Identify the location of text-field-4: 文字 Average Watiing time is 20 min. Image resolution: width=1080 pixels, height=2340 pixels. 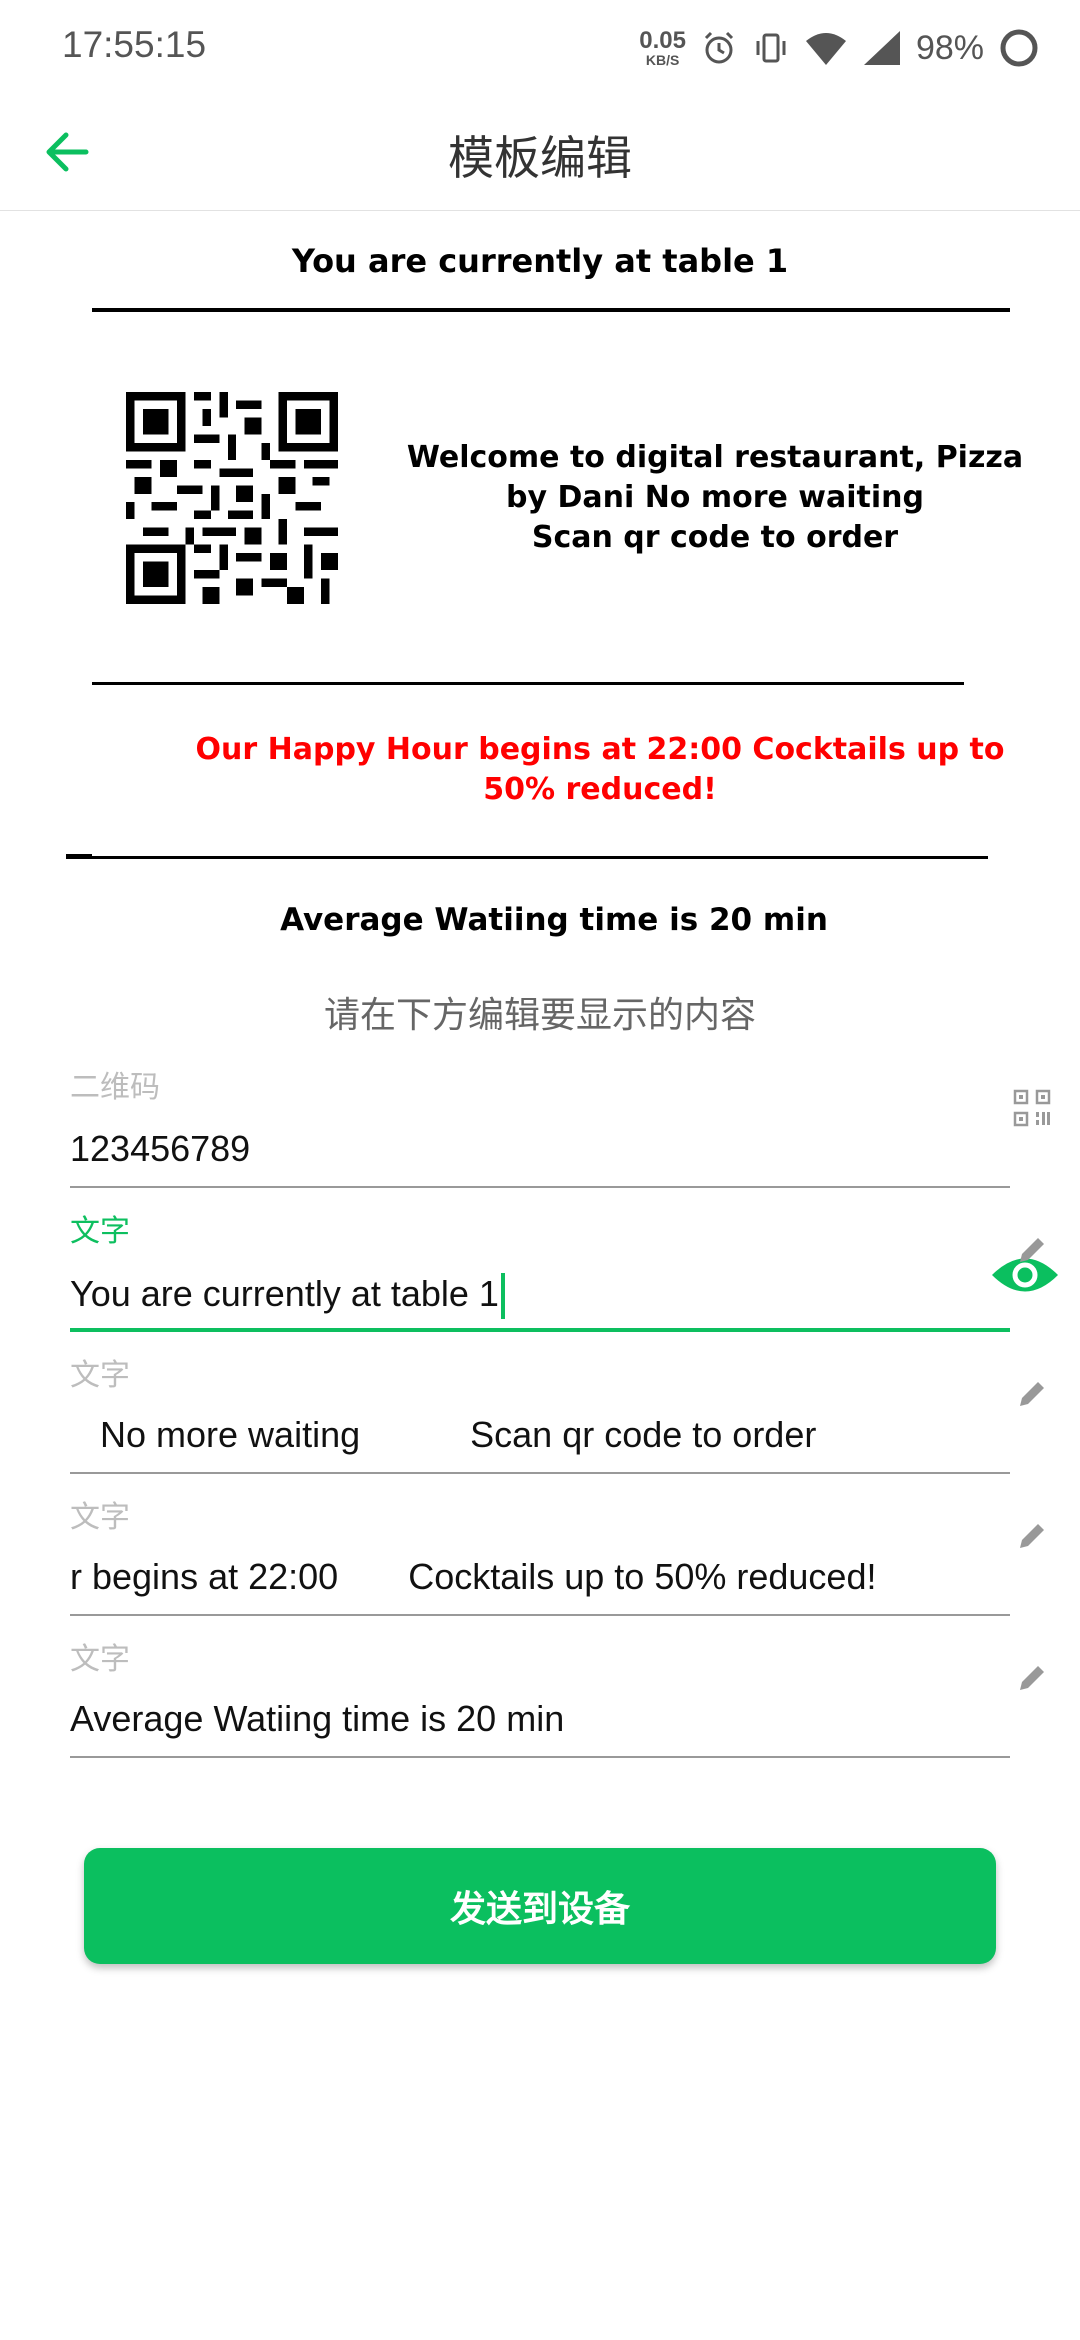
(540, 1696).